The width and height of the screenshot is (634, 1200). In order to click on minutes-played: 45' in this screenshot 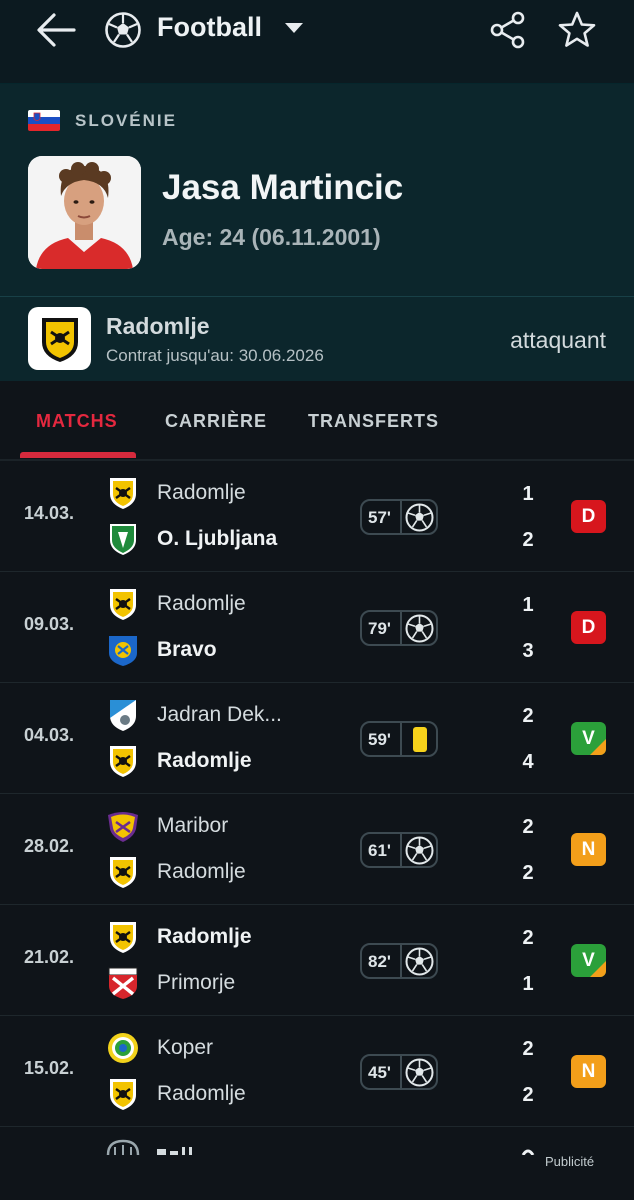, I will do `click(379, 1072)`.